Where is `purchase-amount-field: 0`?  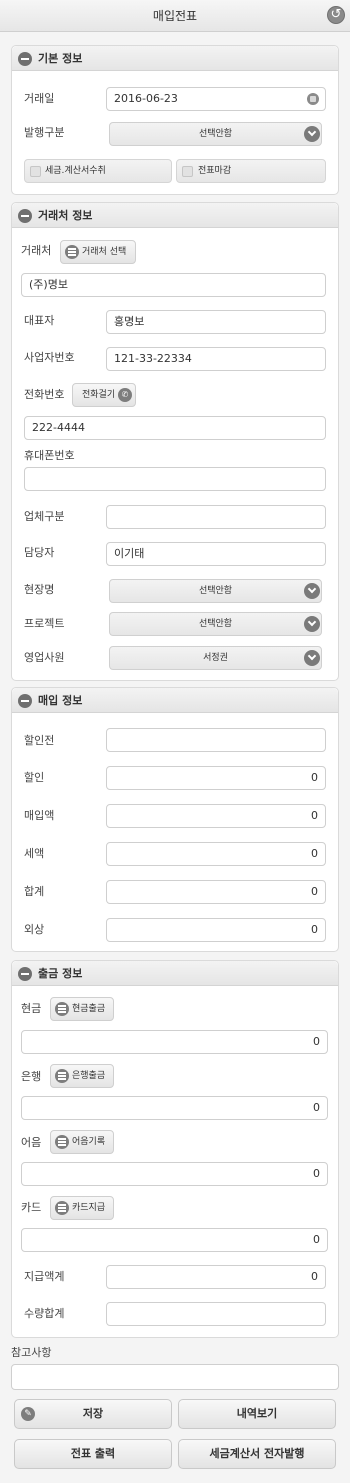
purchase-amount-field: 0 is located at coordinates (216, 816).